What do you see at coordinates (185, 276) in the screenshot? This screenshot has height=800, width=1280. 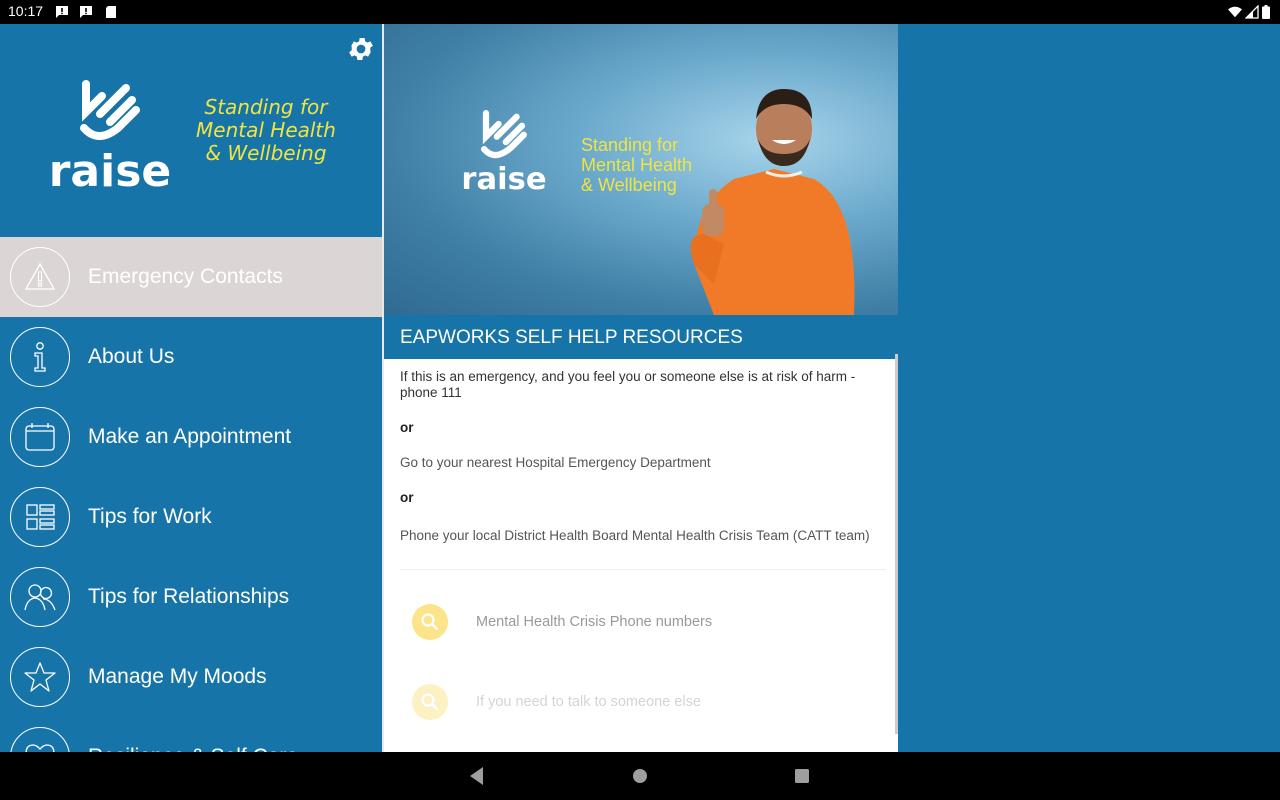 I see `menu-item-label: Emergency Contacts` at bounding box center [185, 276].